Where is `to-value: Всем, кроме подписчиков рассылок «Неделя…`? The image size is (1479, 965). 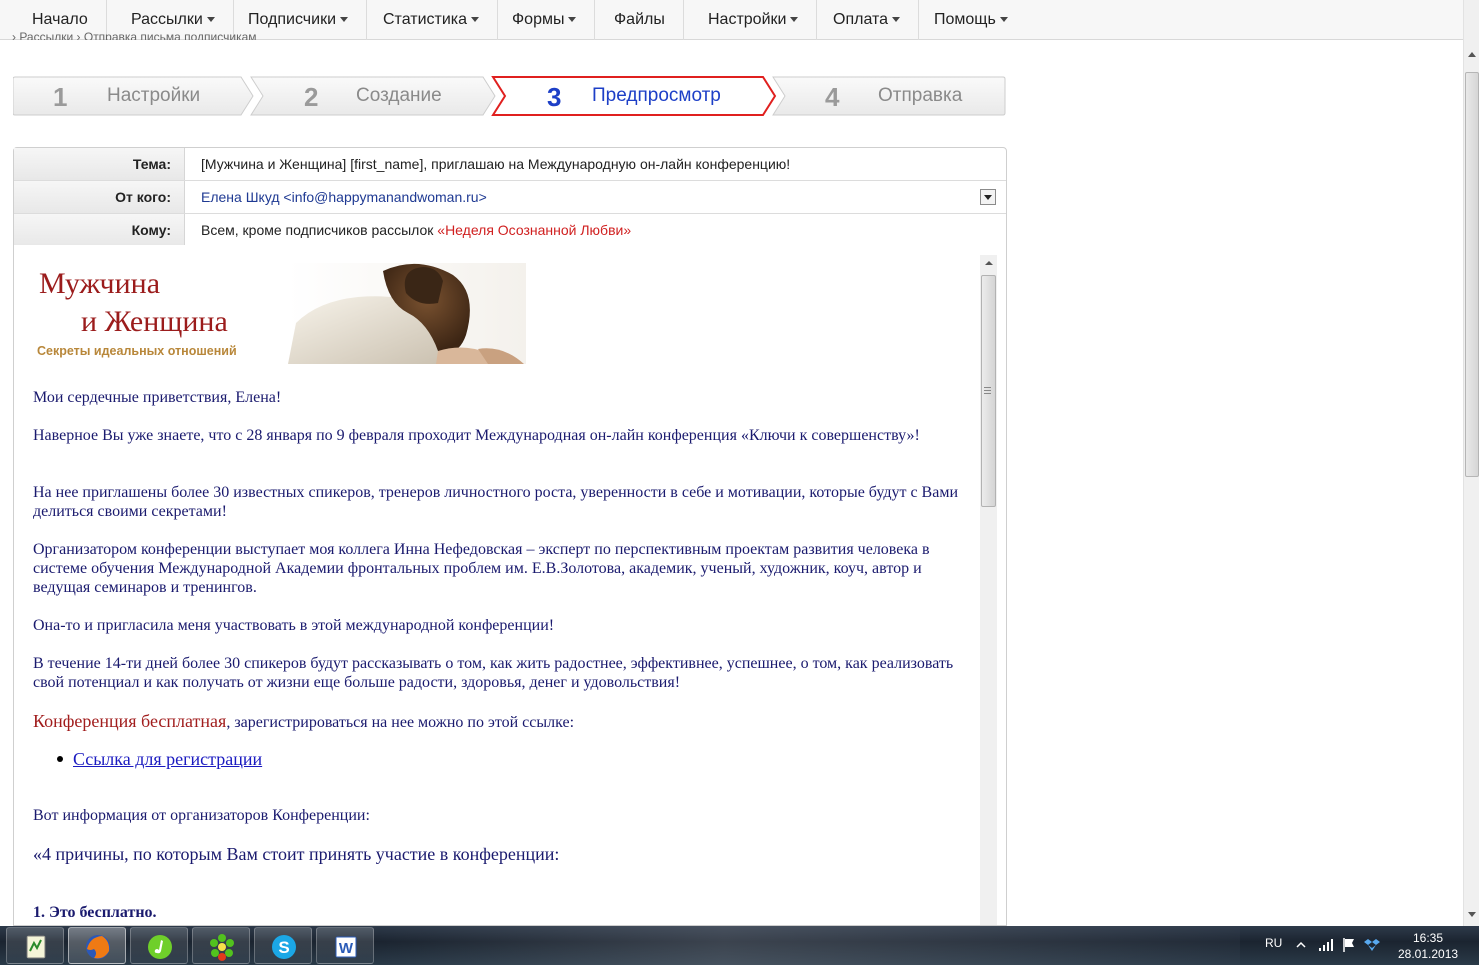
to-value: Всем, кроме подписчиков рассылок «Неделя… is located at coordinates (416, 230).